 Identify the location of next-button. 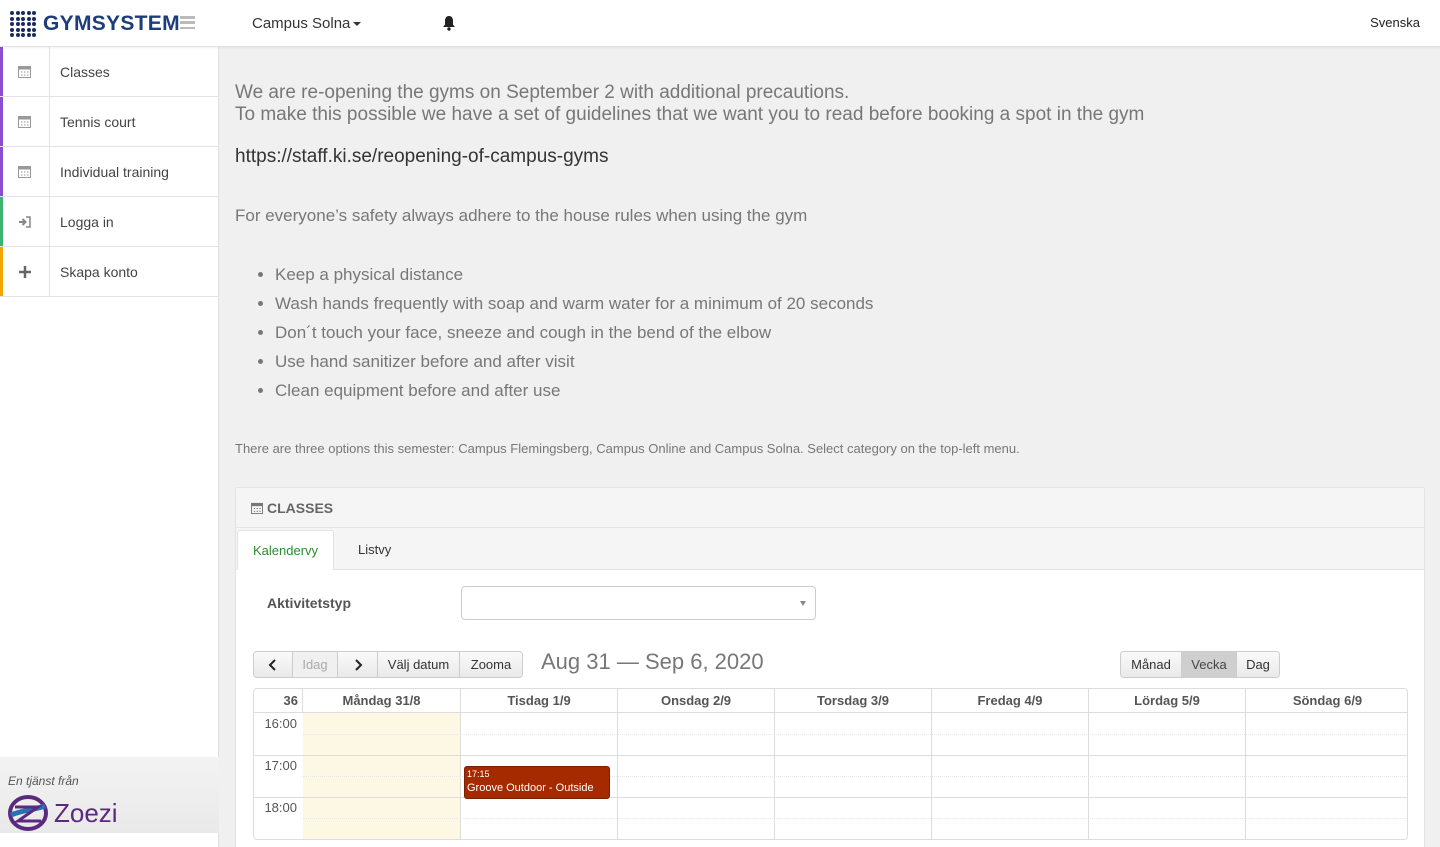
(358, 664).